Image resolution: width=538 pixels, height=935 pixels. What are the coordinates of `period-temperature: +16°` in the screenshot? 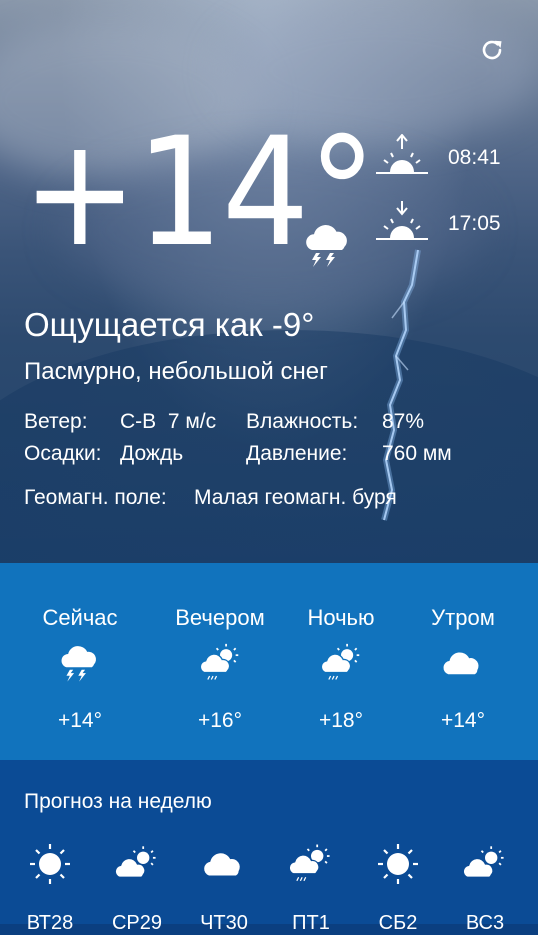 It's located at (220, 720).